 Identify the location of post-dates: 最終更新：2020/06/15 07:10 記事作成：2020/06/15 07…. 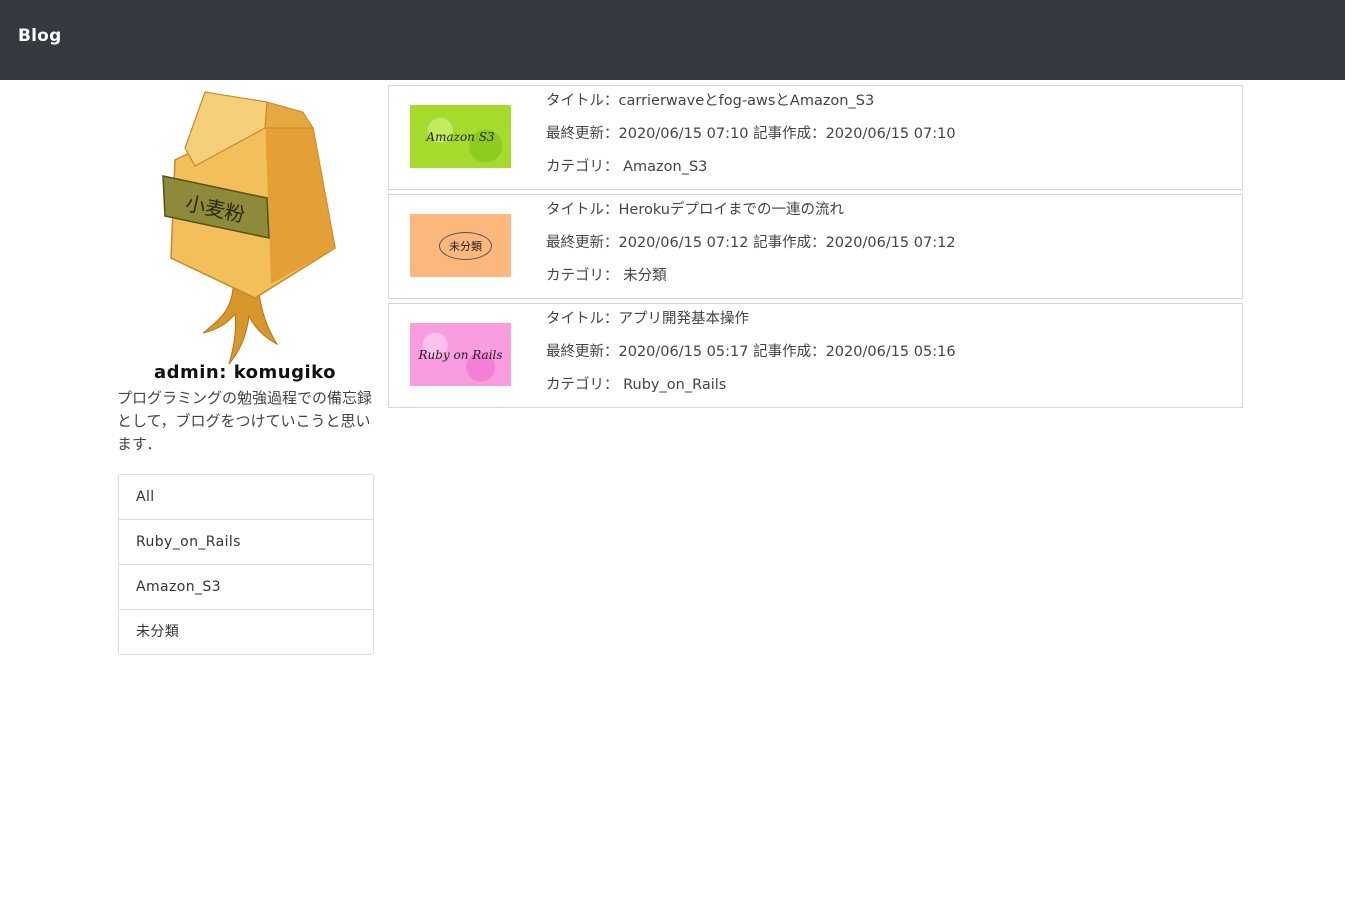
(751, 134).